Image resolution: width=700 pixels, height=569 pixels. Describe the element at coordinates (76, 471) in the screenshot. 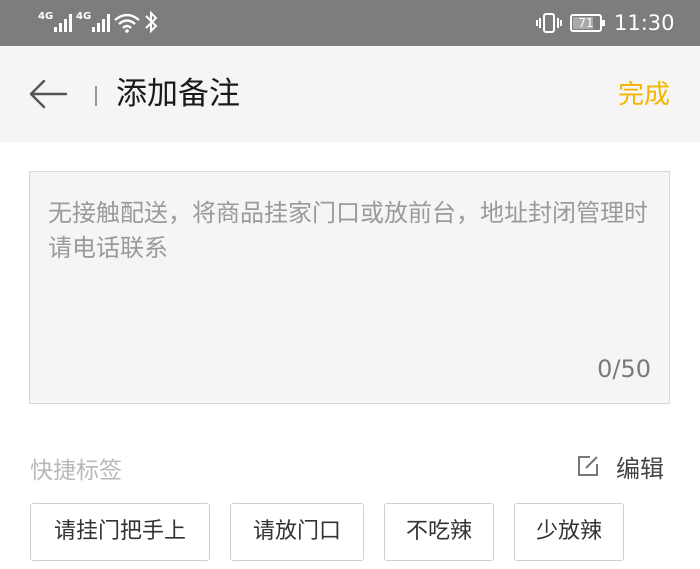

I see `quick-tags-label: 快捷标签` at that location.